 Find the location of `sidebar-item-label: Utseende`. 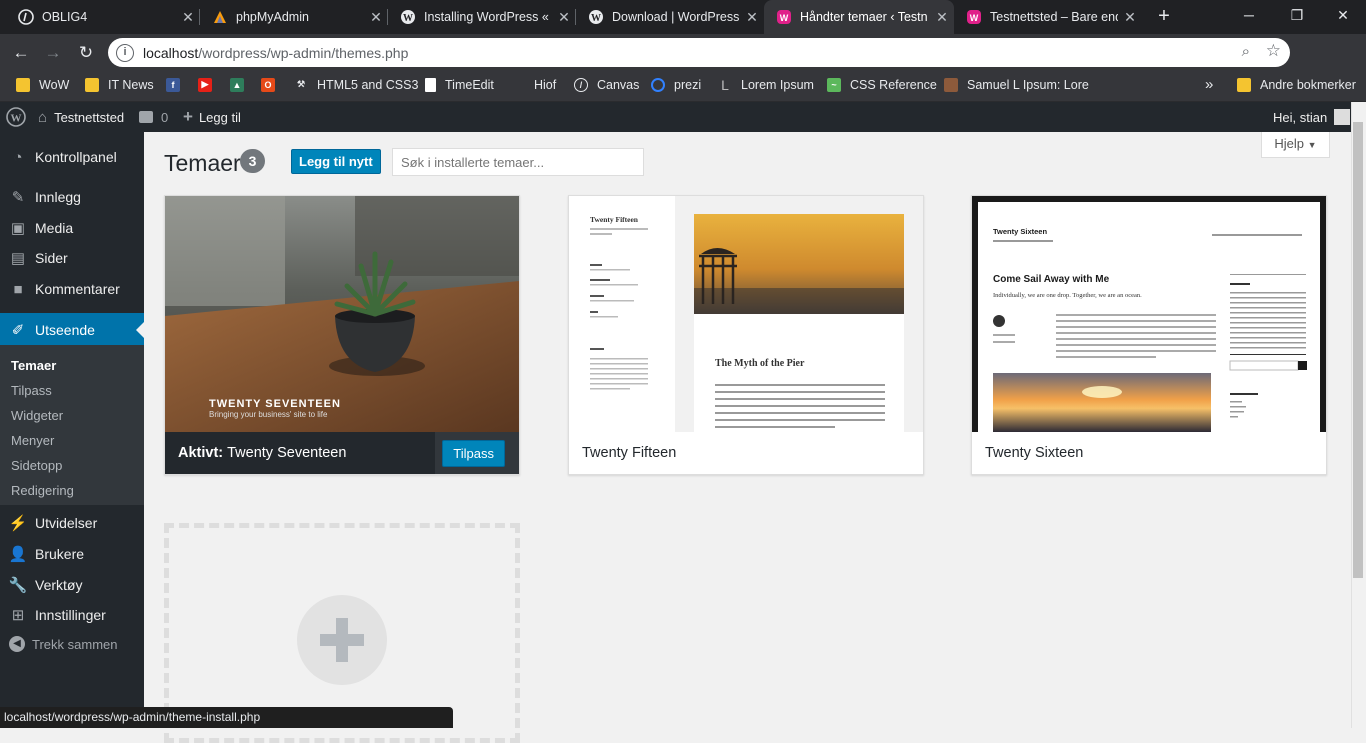

sidebar-item-label: Utseende is located at coordinates (65, 330).